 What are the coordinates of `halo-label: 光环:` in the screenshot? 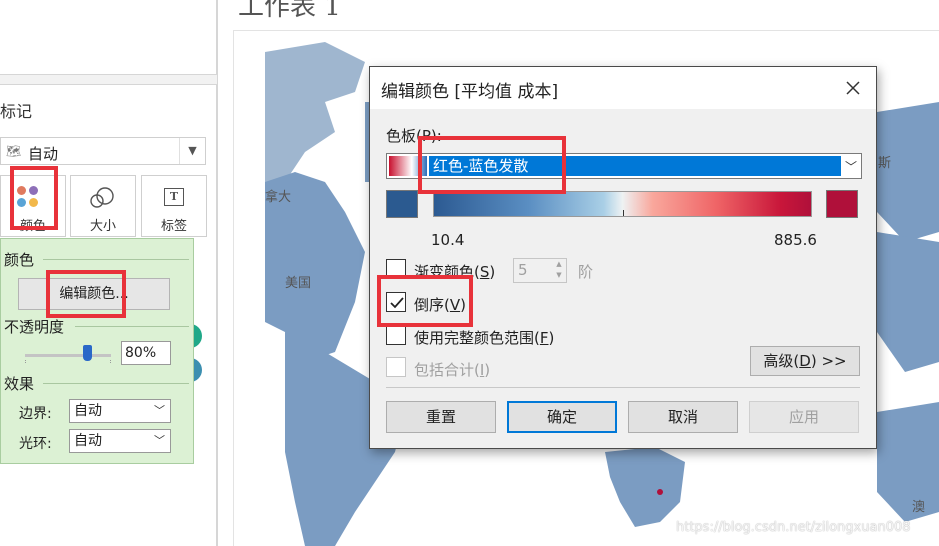 It's located at (35, 444).